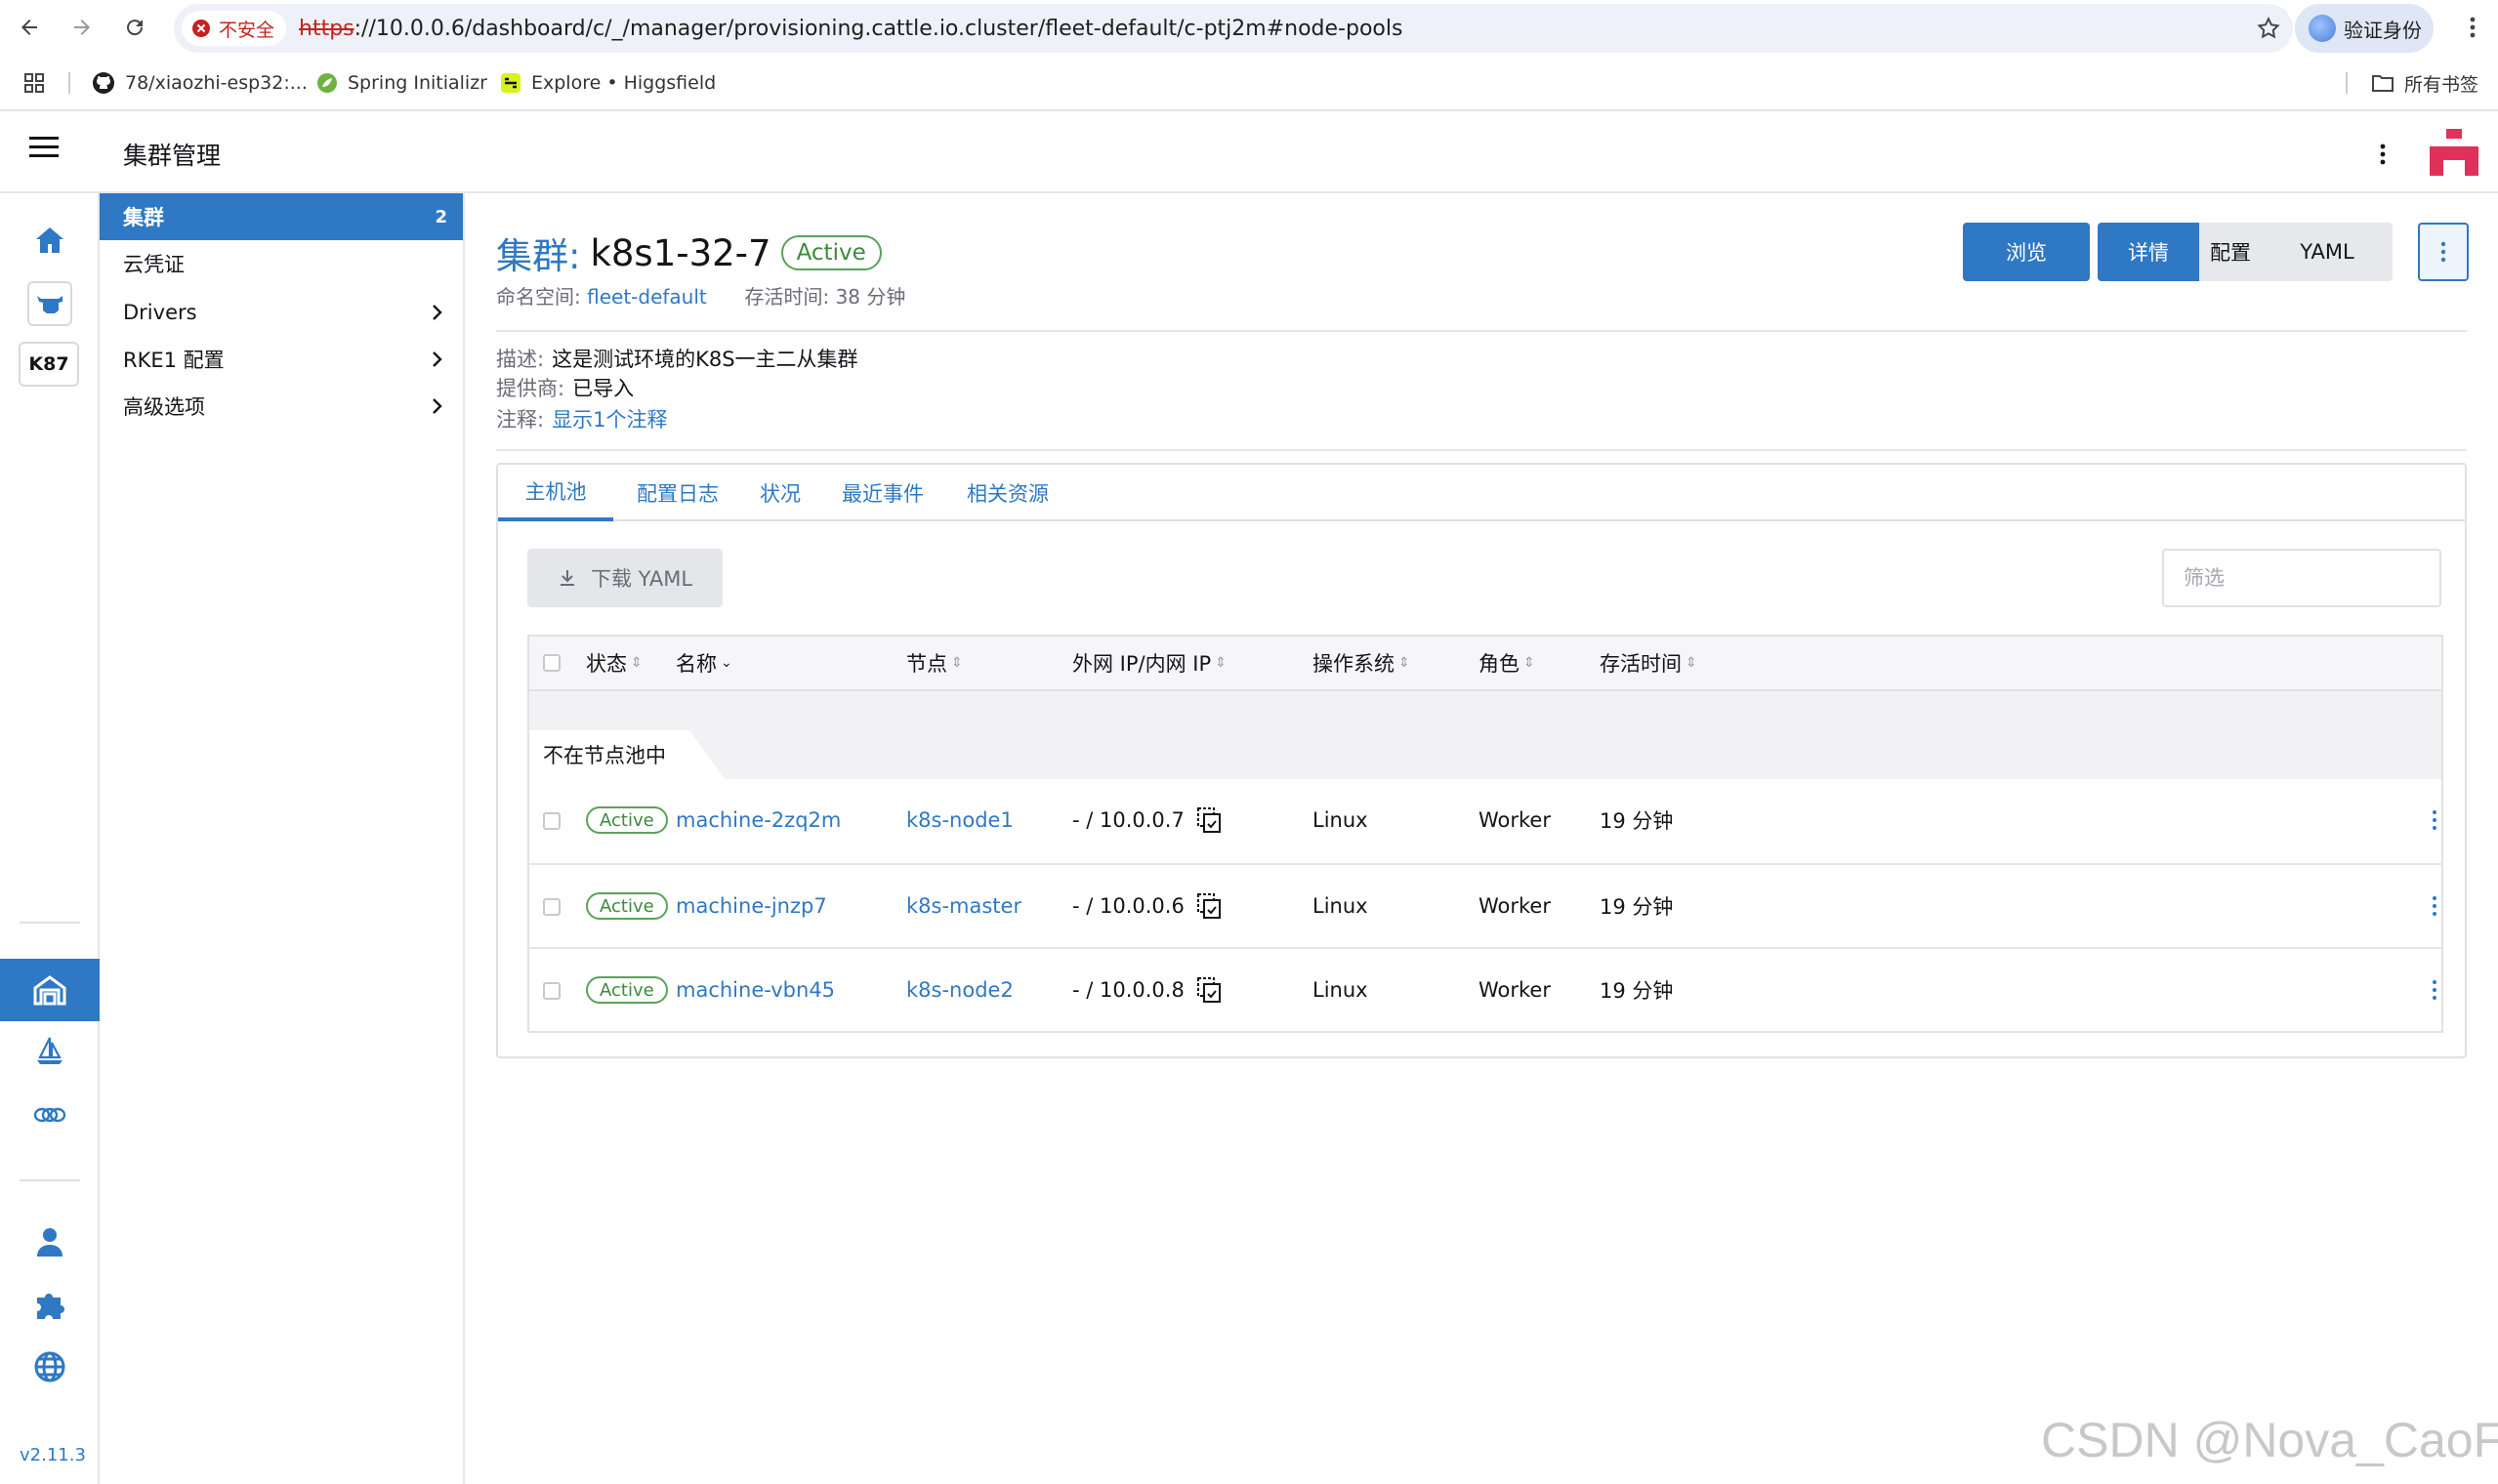  What do you see at coordinates (704, 663) in the screenshot?
I see `column-header-name: 名称 ⌄` at bounding box center [704, 663].